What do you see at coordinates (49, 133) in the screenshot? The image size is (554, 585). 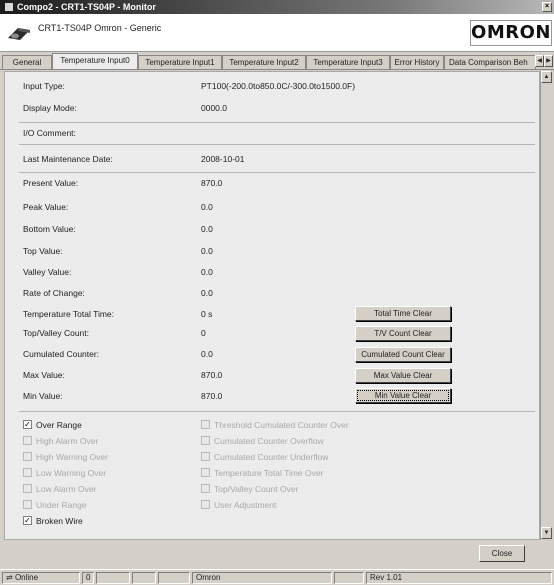 I see `io-comment-label: I/O Comment:` at bounding box center [49, 133].